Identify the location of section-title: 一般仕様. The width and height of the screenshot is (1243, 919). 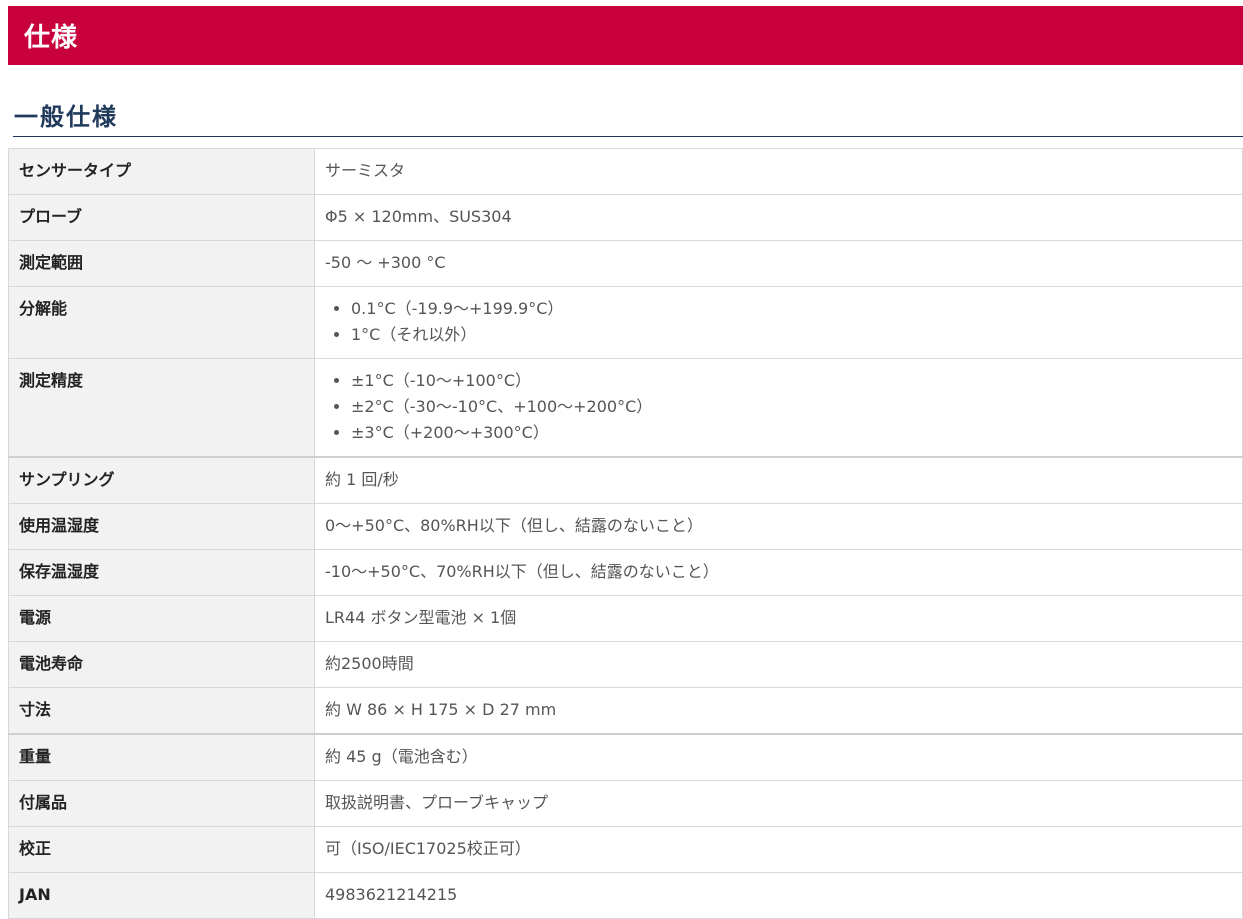
(66, 117).